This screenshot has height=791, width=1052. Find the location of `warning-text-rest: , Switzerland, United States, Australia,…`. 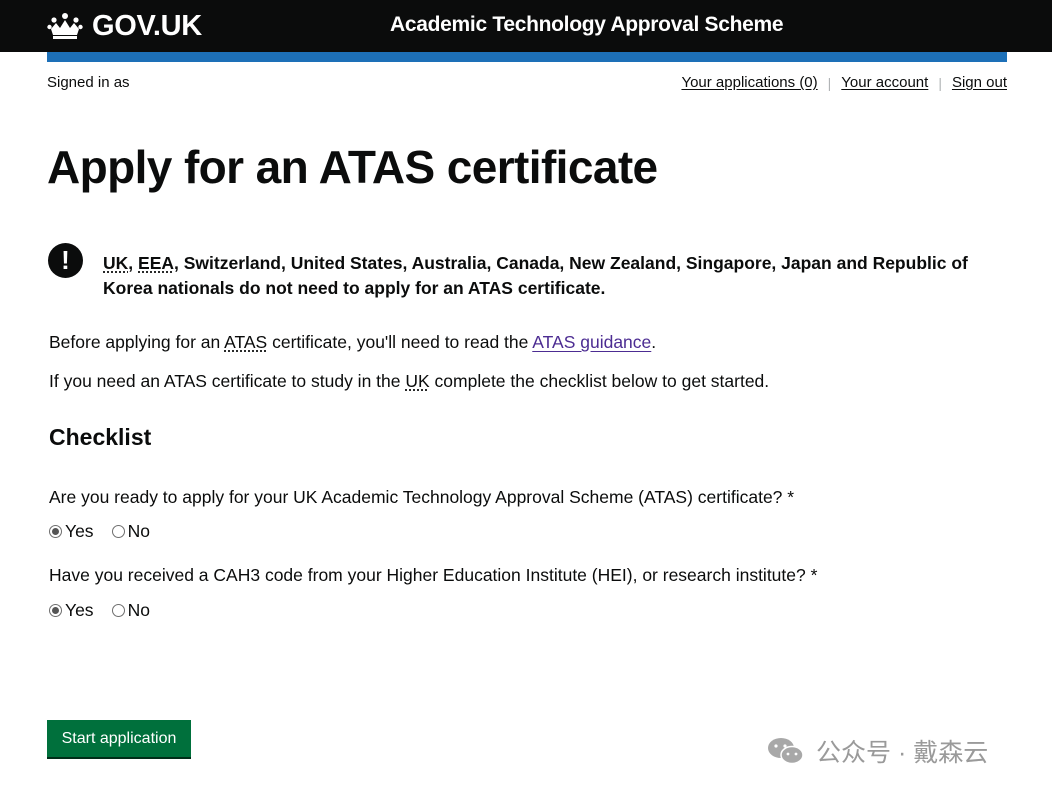

warning-text-rest: , Switzerland, United States, Australia,… is located at coordinates (535, 275).